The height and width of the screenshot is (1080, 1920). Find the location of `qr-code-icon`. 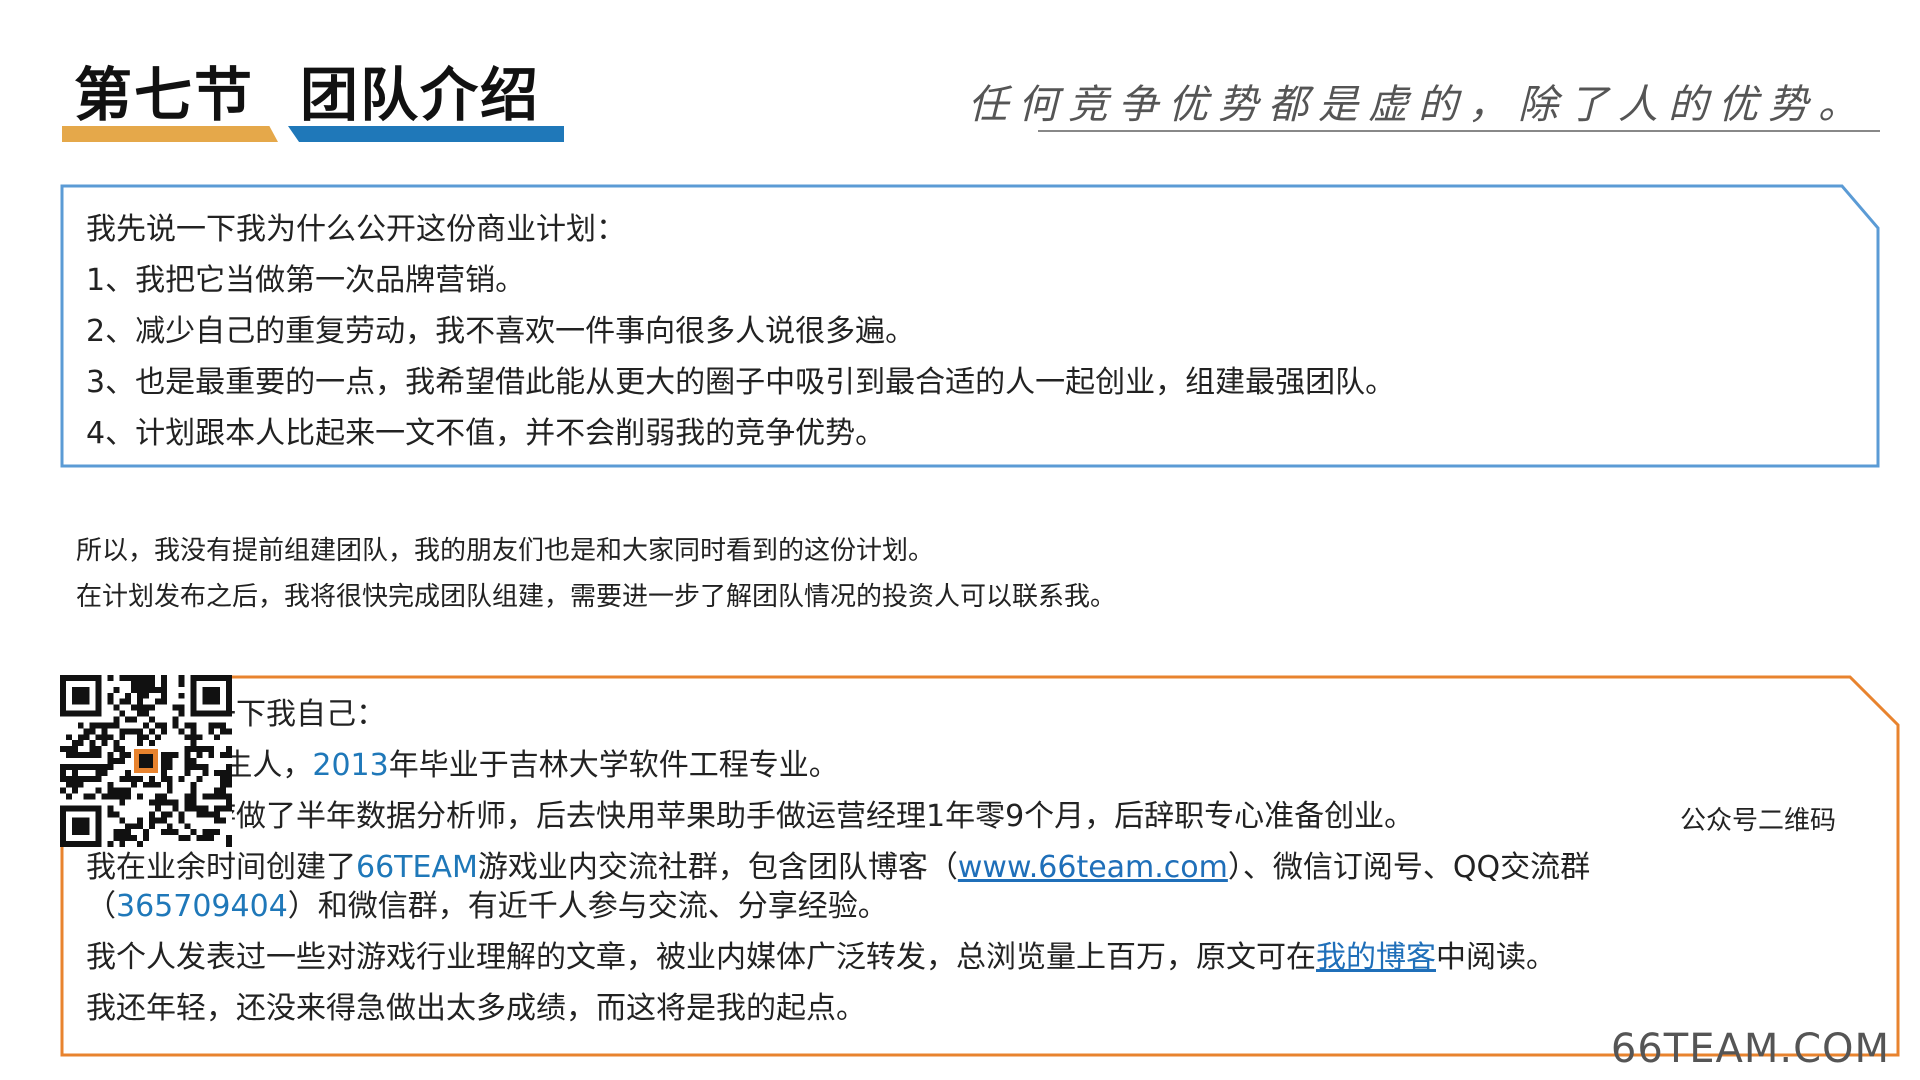

qr-code-icon is located at coordinates (146, 761).